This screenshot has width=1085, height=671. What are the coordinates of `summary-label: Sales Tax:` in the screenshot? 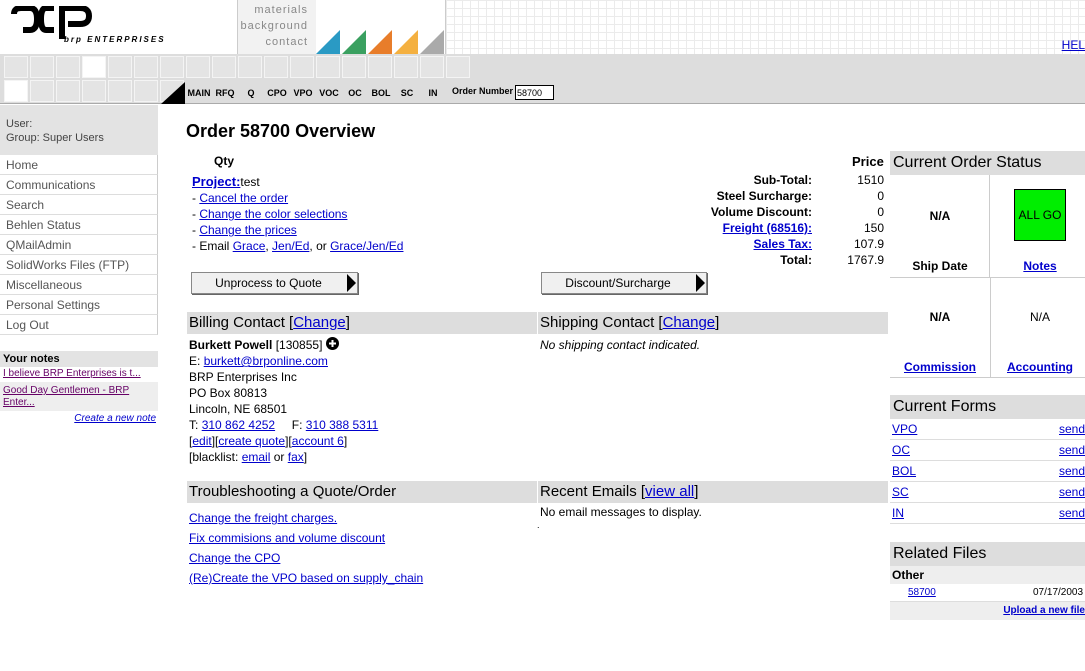 It's located at (783, 244).